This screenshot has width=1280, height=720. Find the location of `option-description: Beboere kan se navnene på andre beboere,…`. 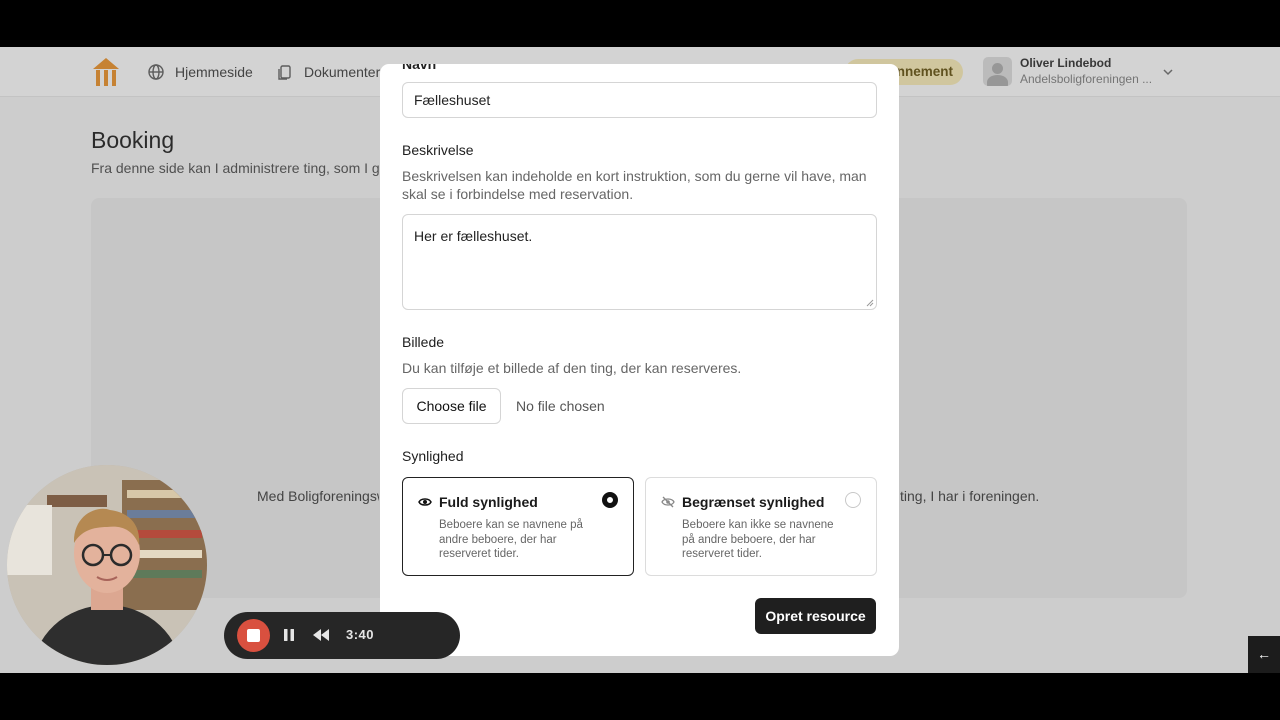

option-description: Beboere kan se navnene på andre beboere,… is located at coordinates (511, 539).